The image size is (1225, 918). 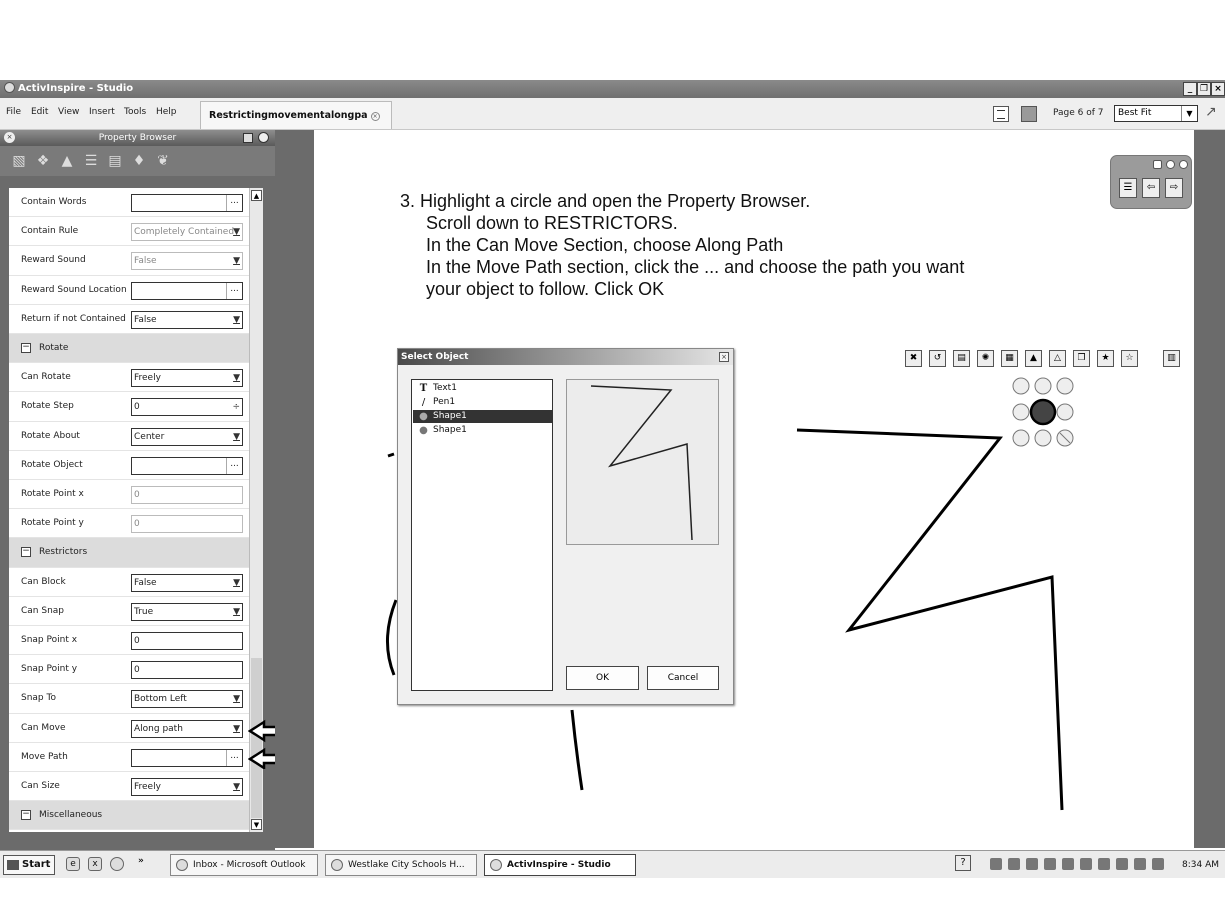 I want to click on page-view-icon, so click(x=1001, y=114).